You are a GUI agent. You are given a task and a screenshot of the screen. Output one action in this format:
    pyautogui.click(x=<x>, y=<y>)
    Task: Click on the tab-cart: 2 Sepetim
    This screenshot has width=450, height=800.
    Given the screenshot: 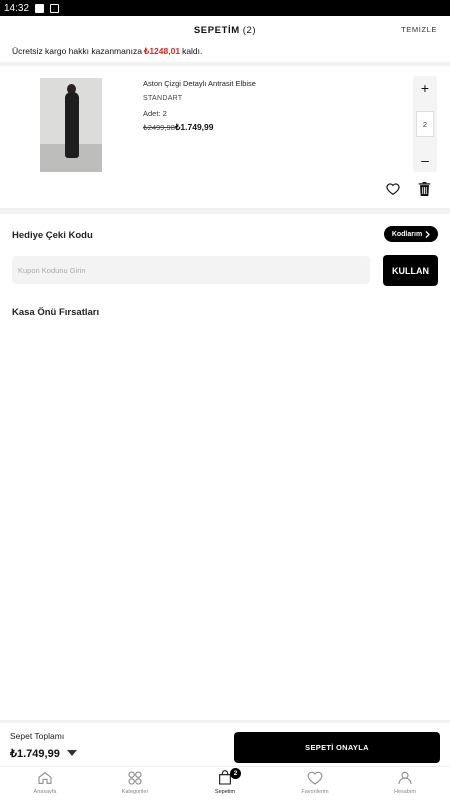 What is the action you would take?
    pyautogui.click(x=225, y=783)
    